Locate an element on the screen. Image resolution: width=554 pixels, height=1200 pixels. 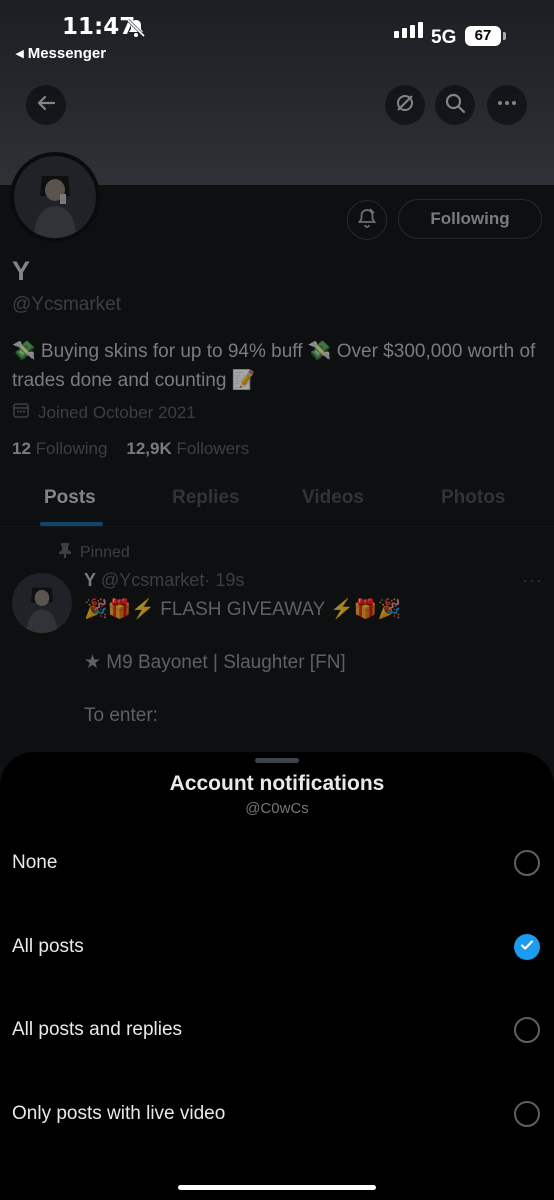
following-count-link: 12 Following is located at coordinates (59, 448).